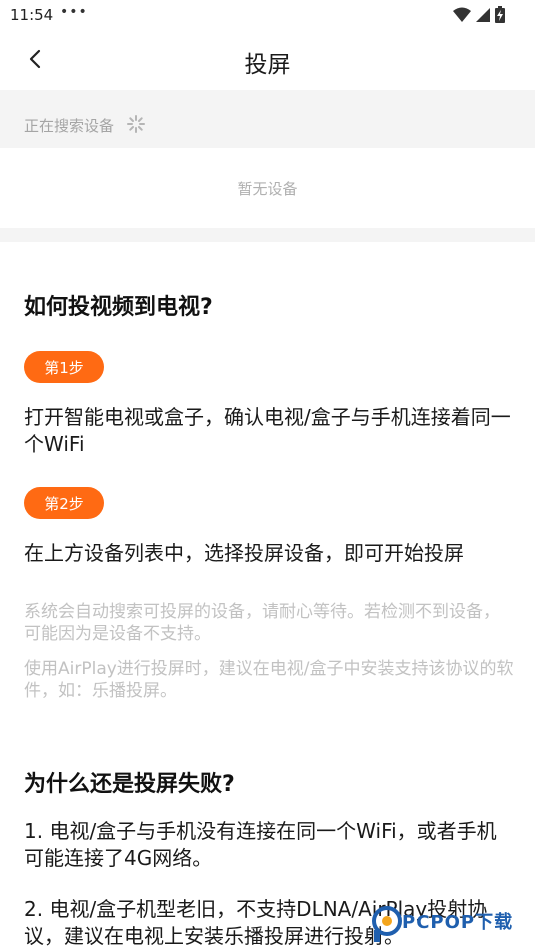 The image size is (535, 951). I want to click on nav-bar: 投屏, so click(267, 60).